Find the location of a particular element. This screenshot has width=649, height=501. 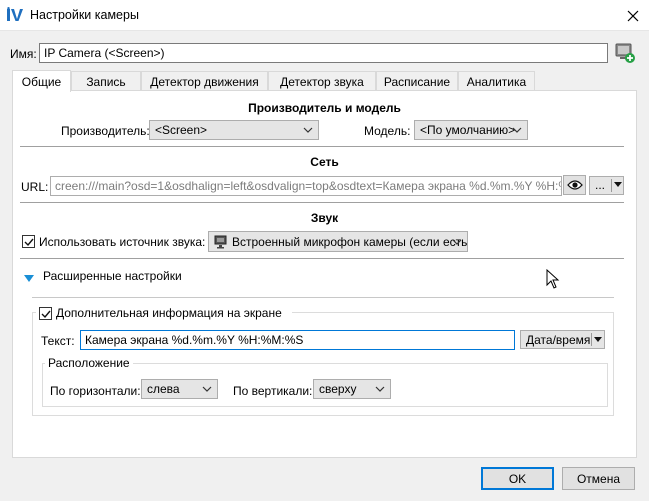

vertical-select: сверху is located at coordinates (352, 389).